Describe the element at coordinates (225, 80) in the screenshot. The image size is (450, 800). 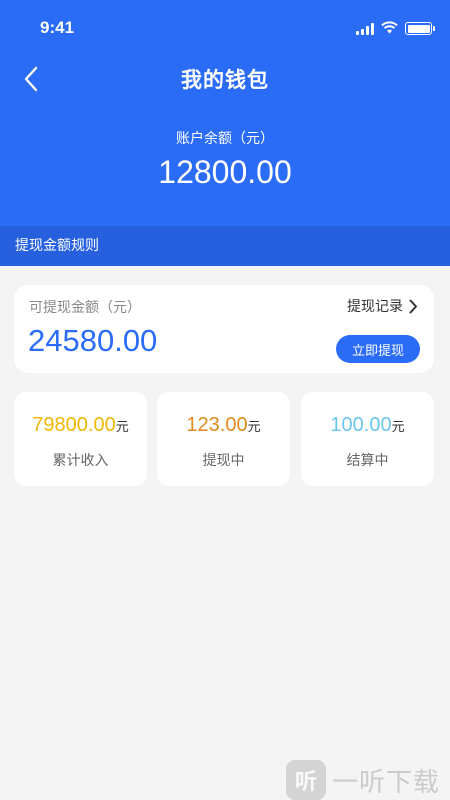
I see `page-title: 我的钱包` at that location.